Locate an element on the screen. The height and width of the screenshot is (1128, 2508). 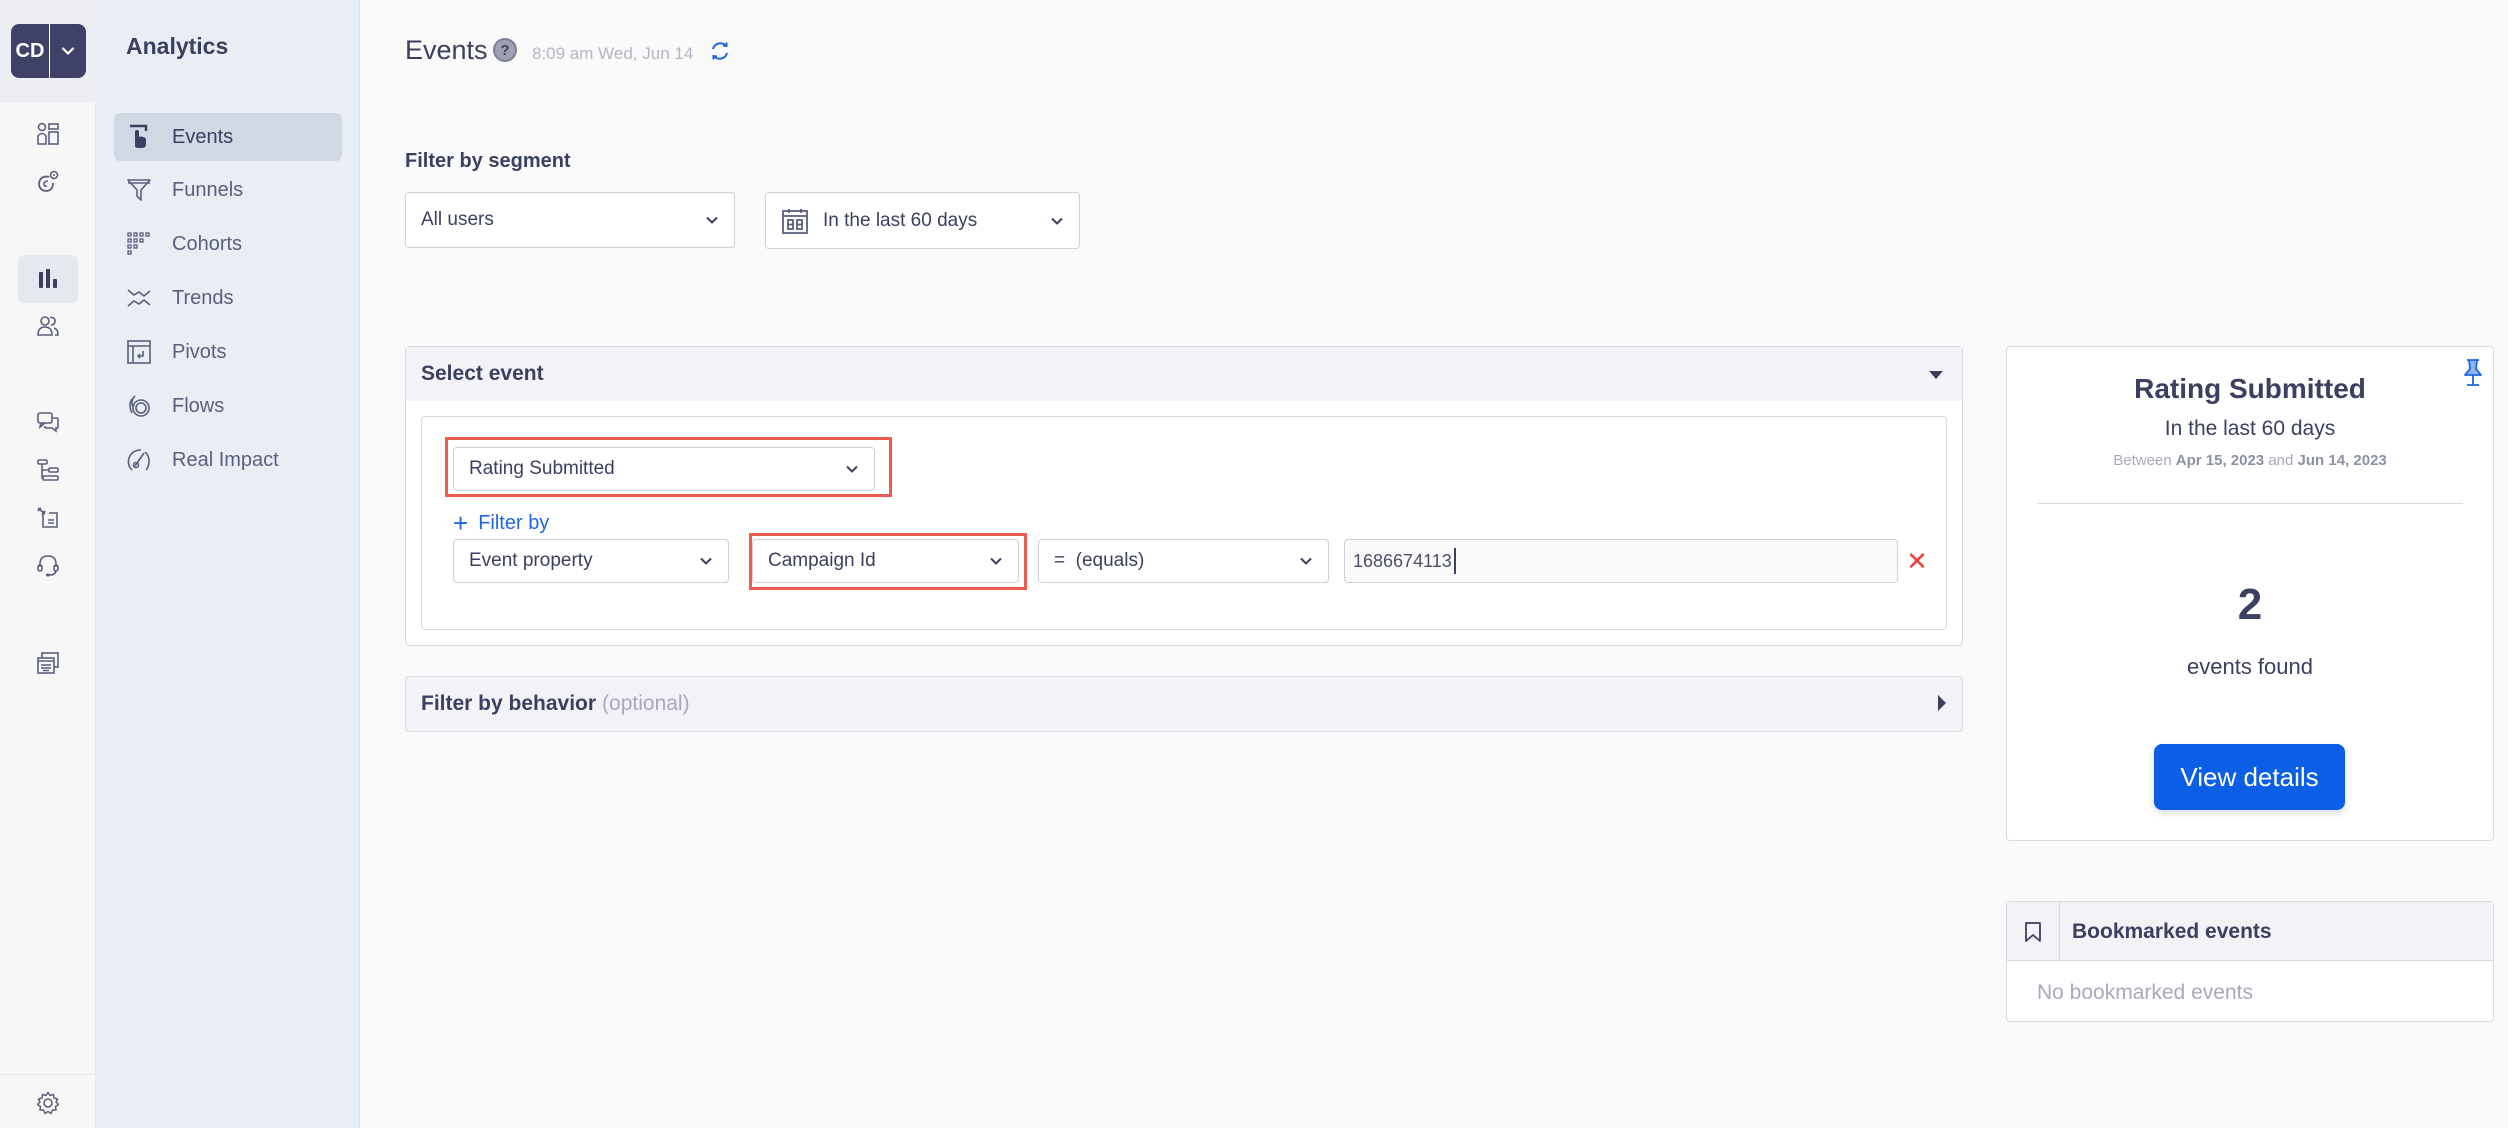
account-switcher: CD is located at coordinates (48, 51).